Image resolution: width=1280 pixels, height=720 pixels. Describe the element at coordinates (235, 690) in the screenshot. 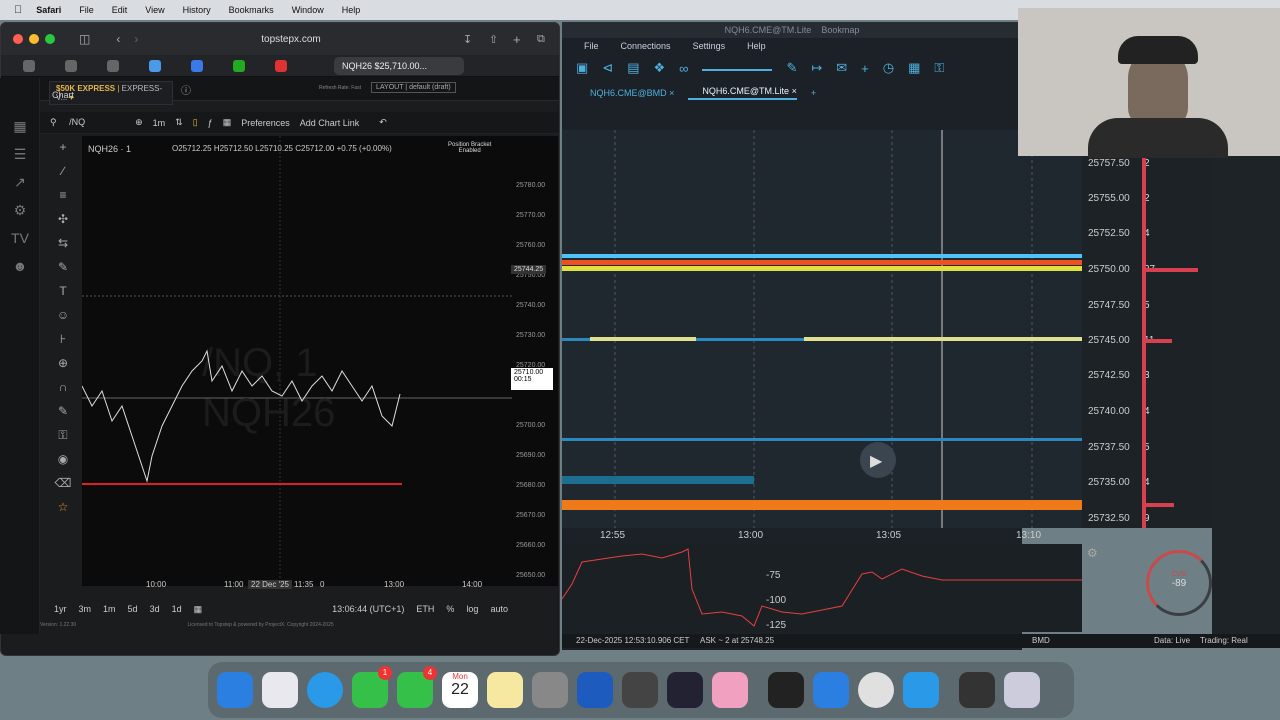

I see `finder-icon` at that location.